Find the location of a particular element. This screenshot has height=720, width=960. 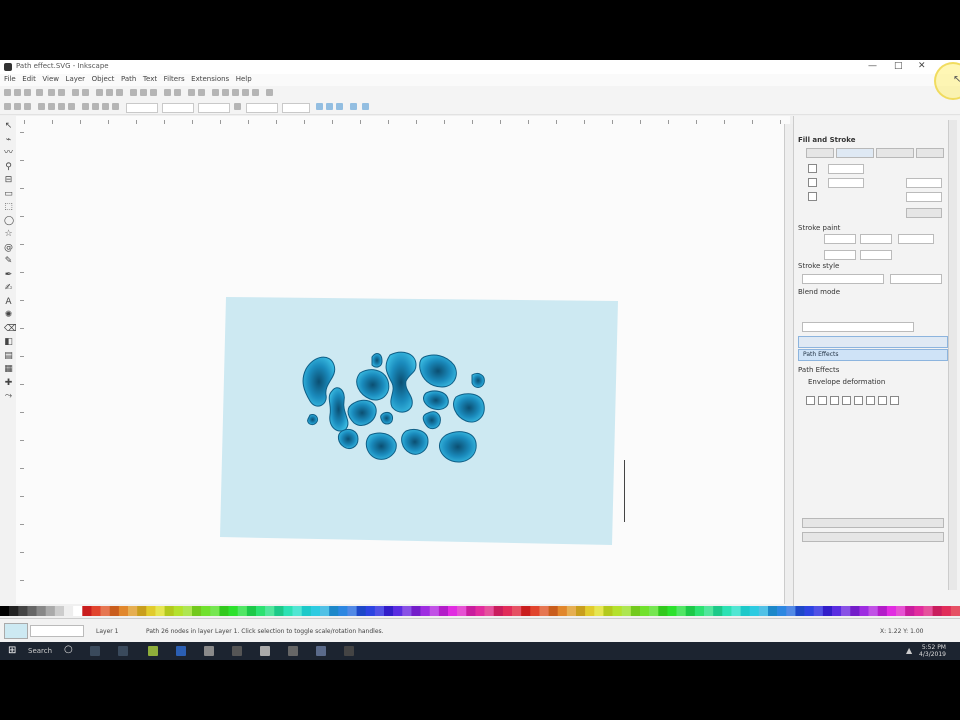

undo-icon is located at coordinates (75, 92).